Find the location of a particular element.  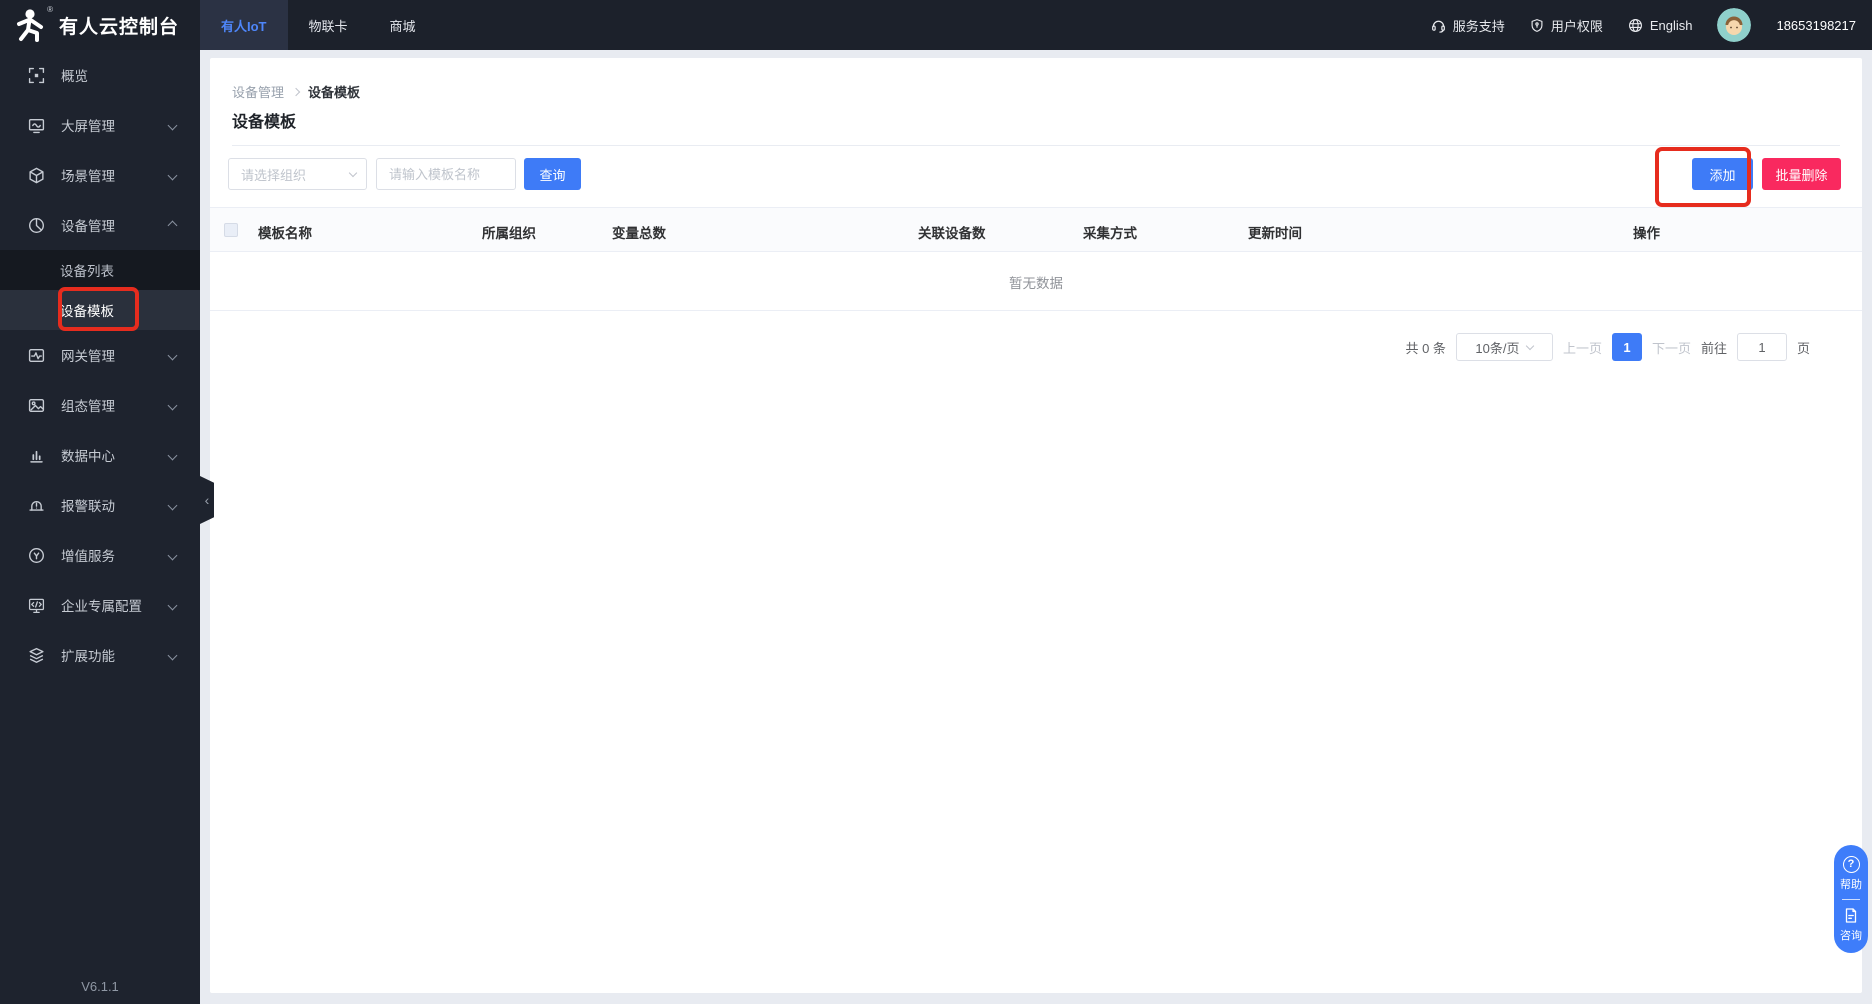

alarm-icon is located at coordinates (36, 505).